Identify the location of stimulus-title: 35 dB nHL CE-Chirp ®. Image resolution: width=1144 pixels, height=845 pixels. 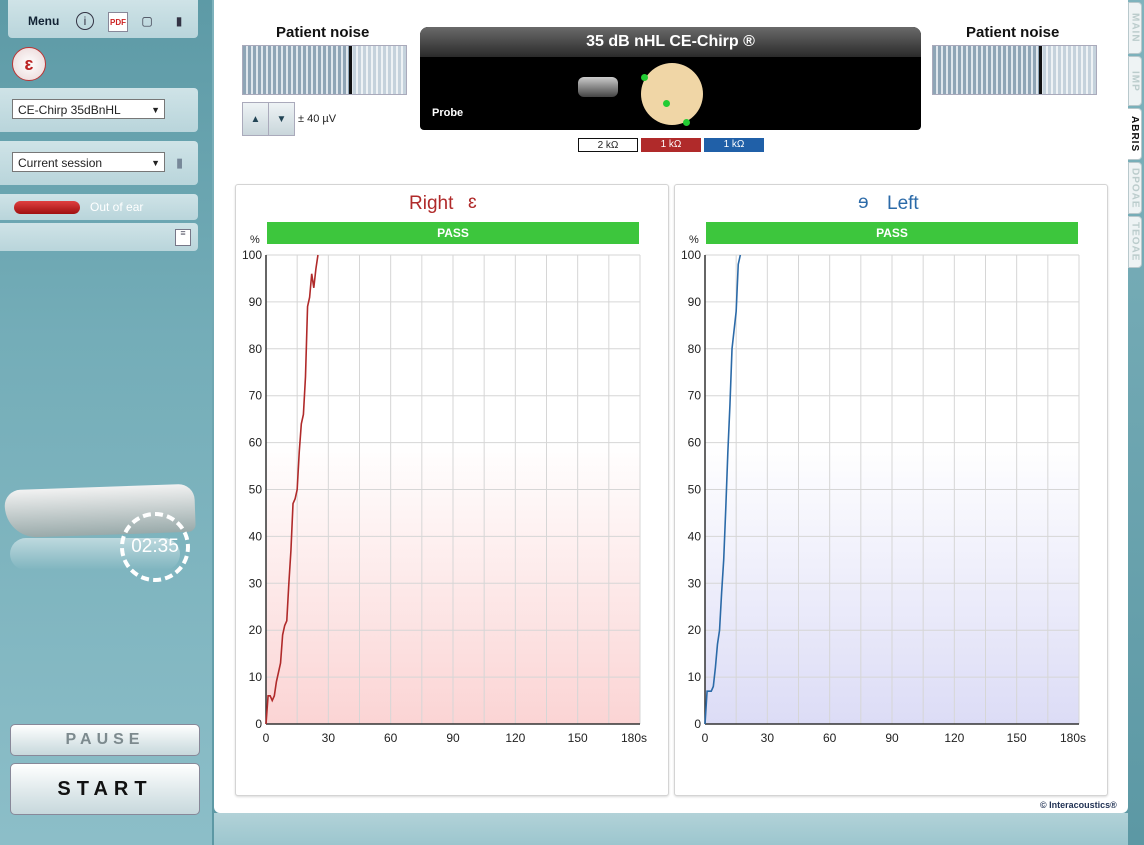
(670, 42).